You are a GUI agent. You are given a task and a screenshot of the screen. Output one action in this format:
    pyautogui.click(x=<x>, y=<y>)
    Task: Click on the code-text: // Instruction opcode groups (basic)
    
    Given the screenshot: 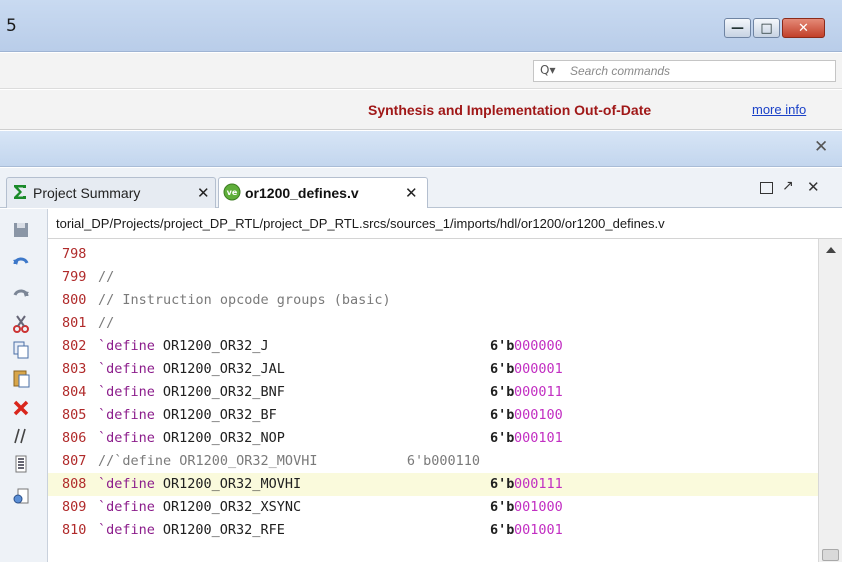 What is the action you would take?
    pyautogui.click(x=244, y=300)
    